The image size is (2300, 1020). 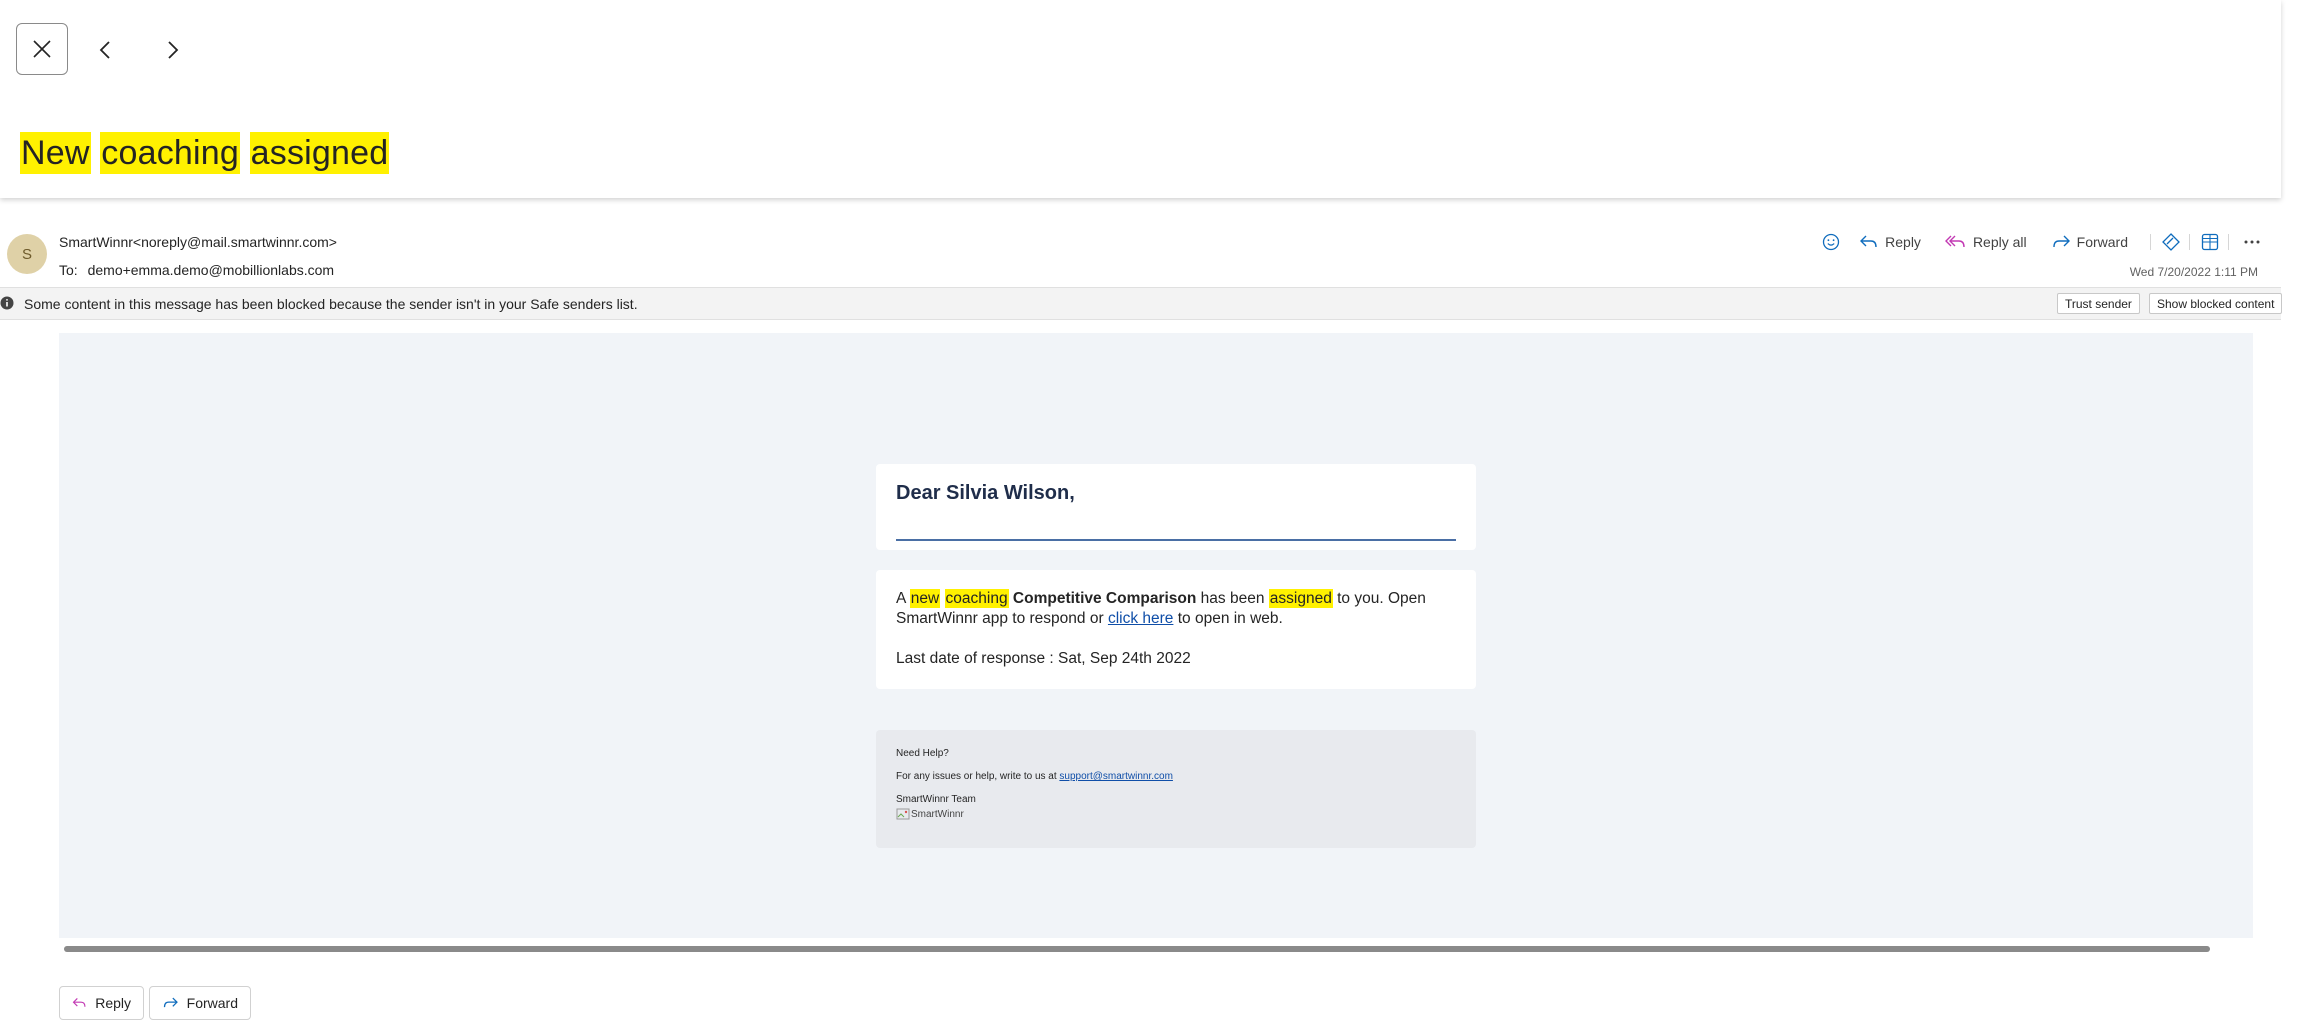 I want to click on msg-highlight: coaching, so click(x=976, y=598).